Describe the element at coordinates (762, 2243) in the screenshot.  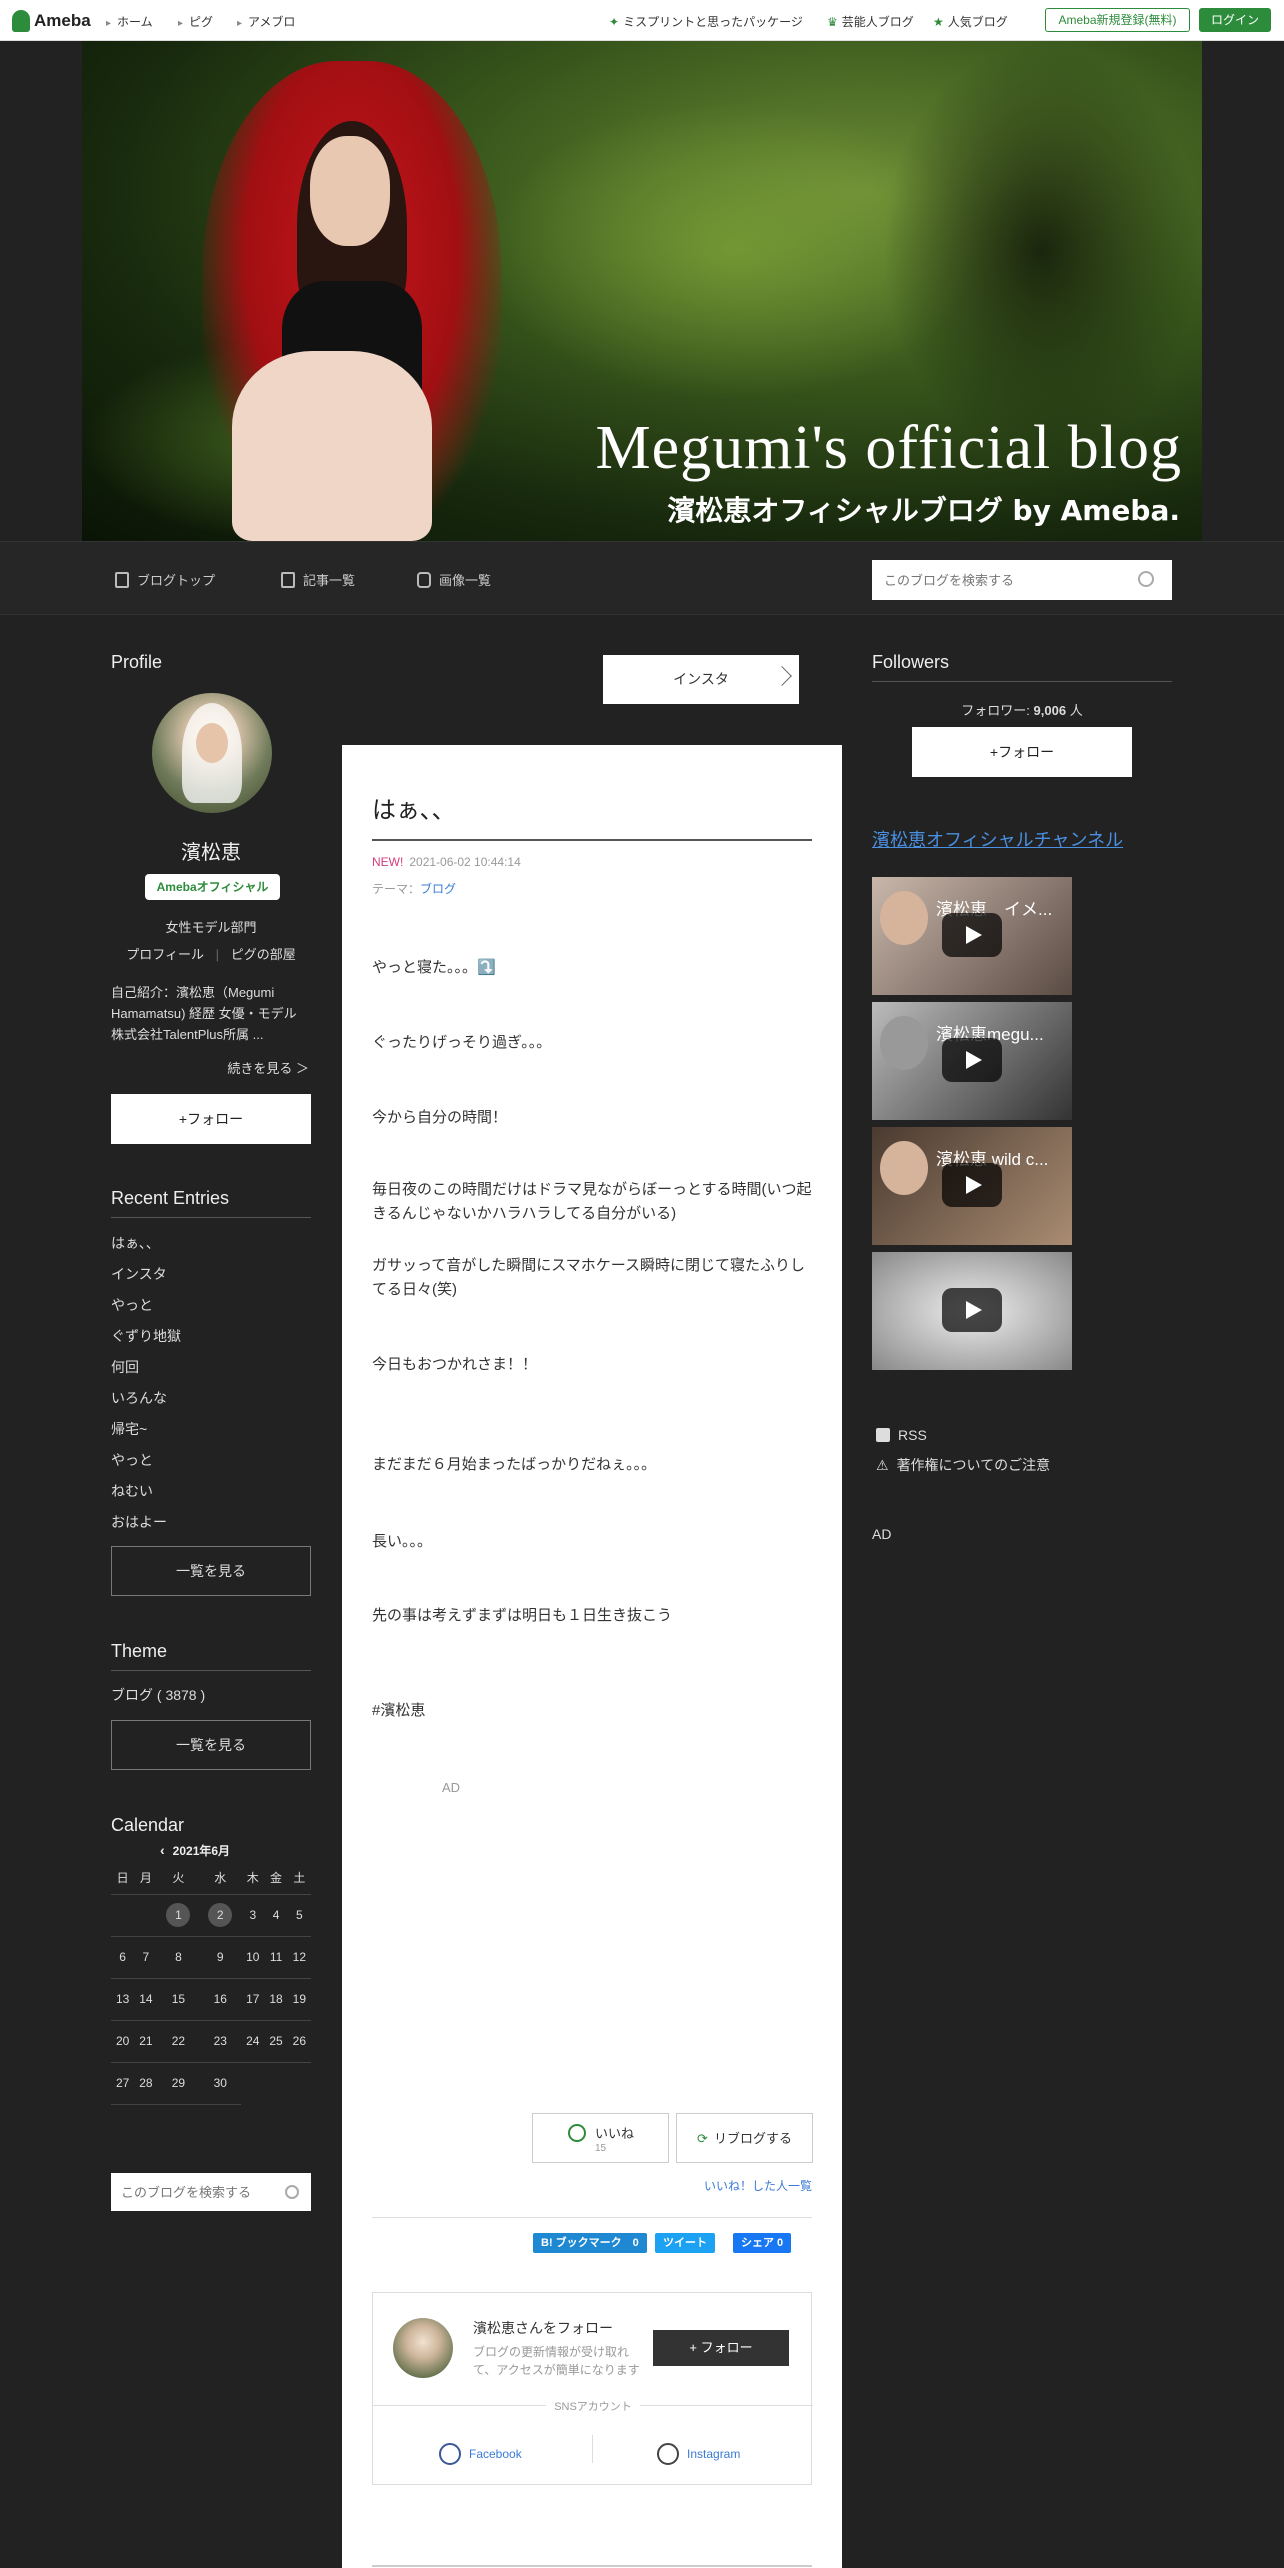
I see `facebook-share-button: シェア 0` at that location.